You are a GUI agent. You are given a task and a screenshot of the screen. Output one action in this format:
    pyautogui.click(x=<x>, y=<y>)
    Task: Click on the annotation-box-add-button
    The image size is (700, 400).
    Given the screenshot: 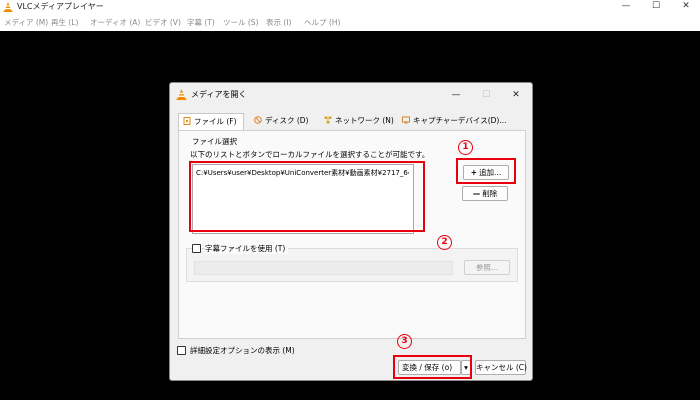 What is the action you would take?
    pyautogui.click(x=486, y=171)
    